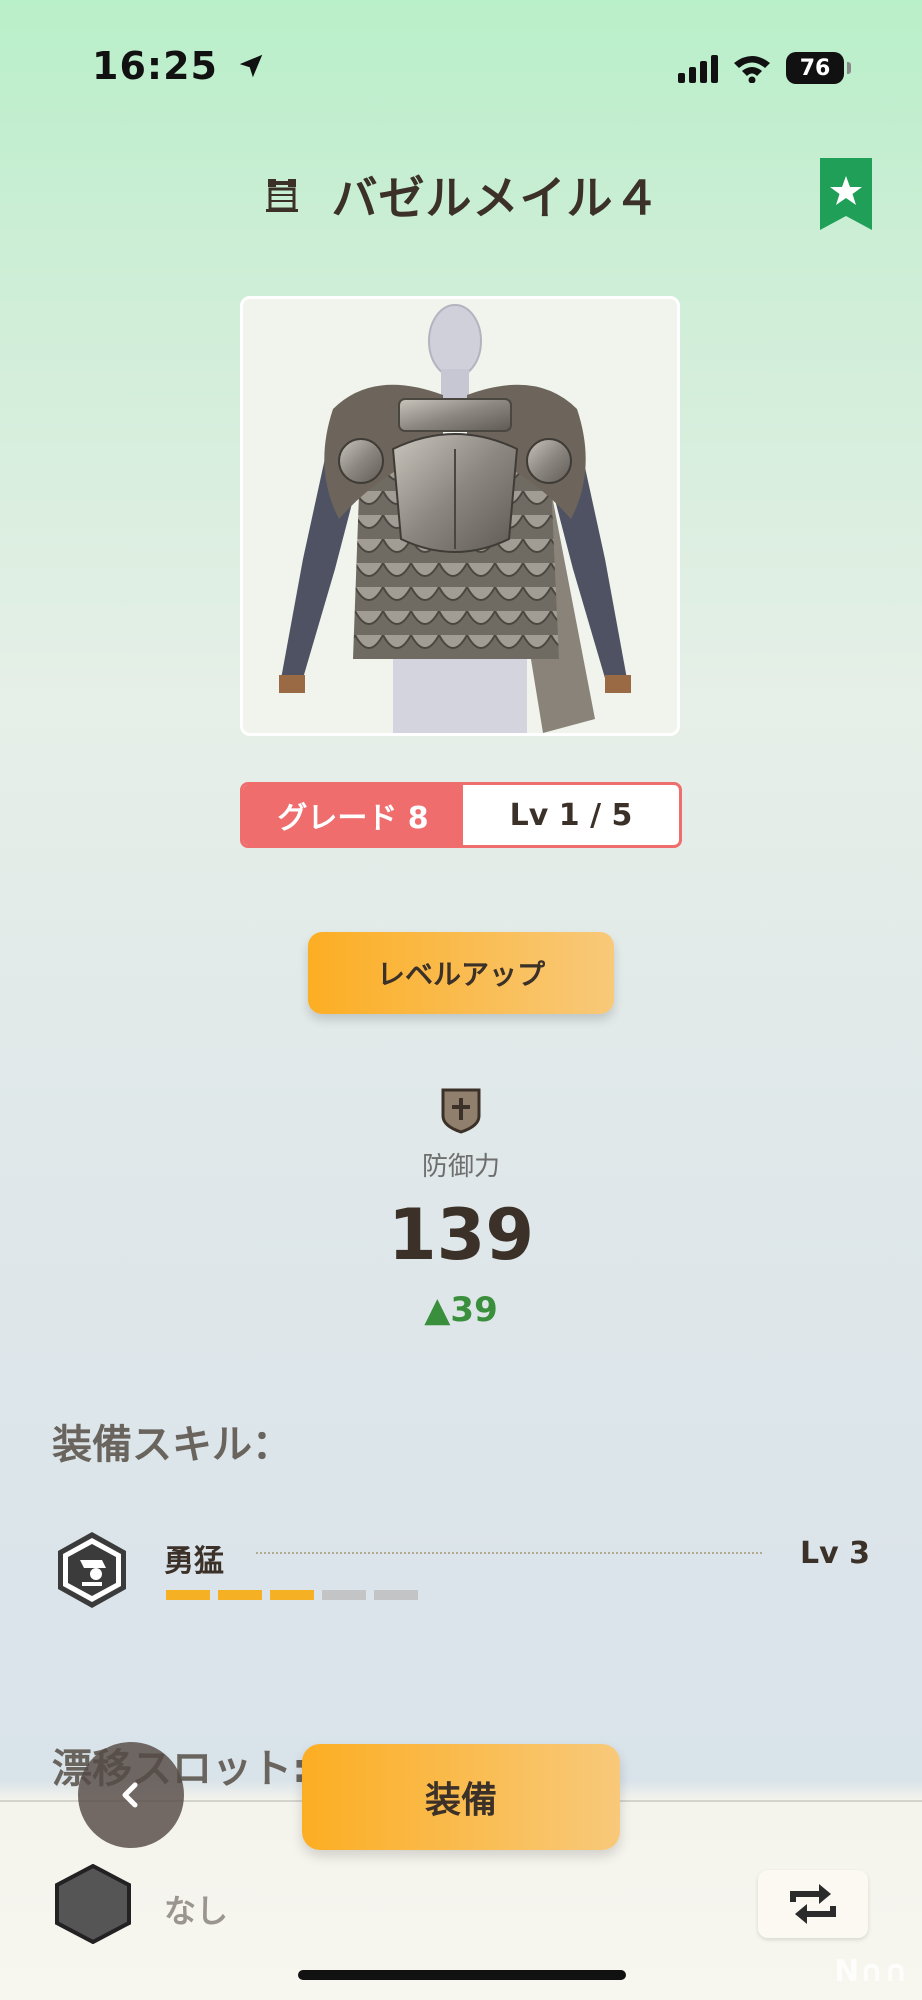 The height and width of the screenshot is (2000, 922). I want to click on grade-level-bar: グレード 8 Lv 1 / 5, so click(461, 815).